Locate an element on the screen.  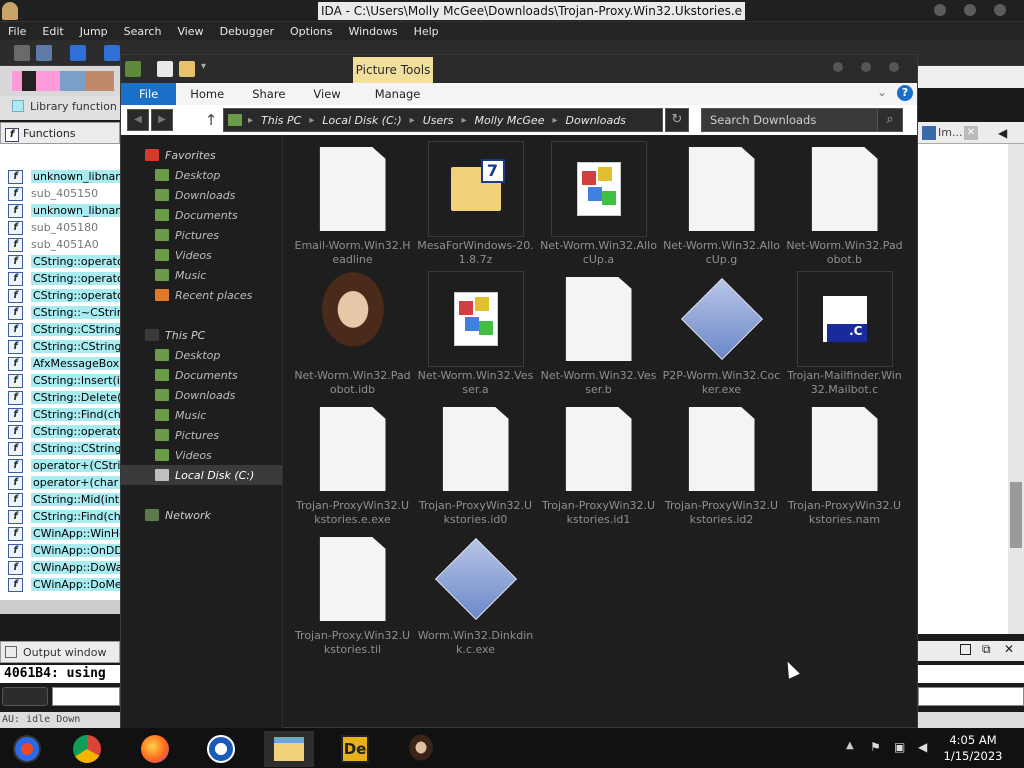
refresh-icon: ↻ is located at coordinates (677, 120).